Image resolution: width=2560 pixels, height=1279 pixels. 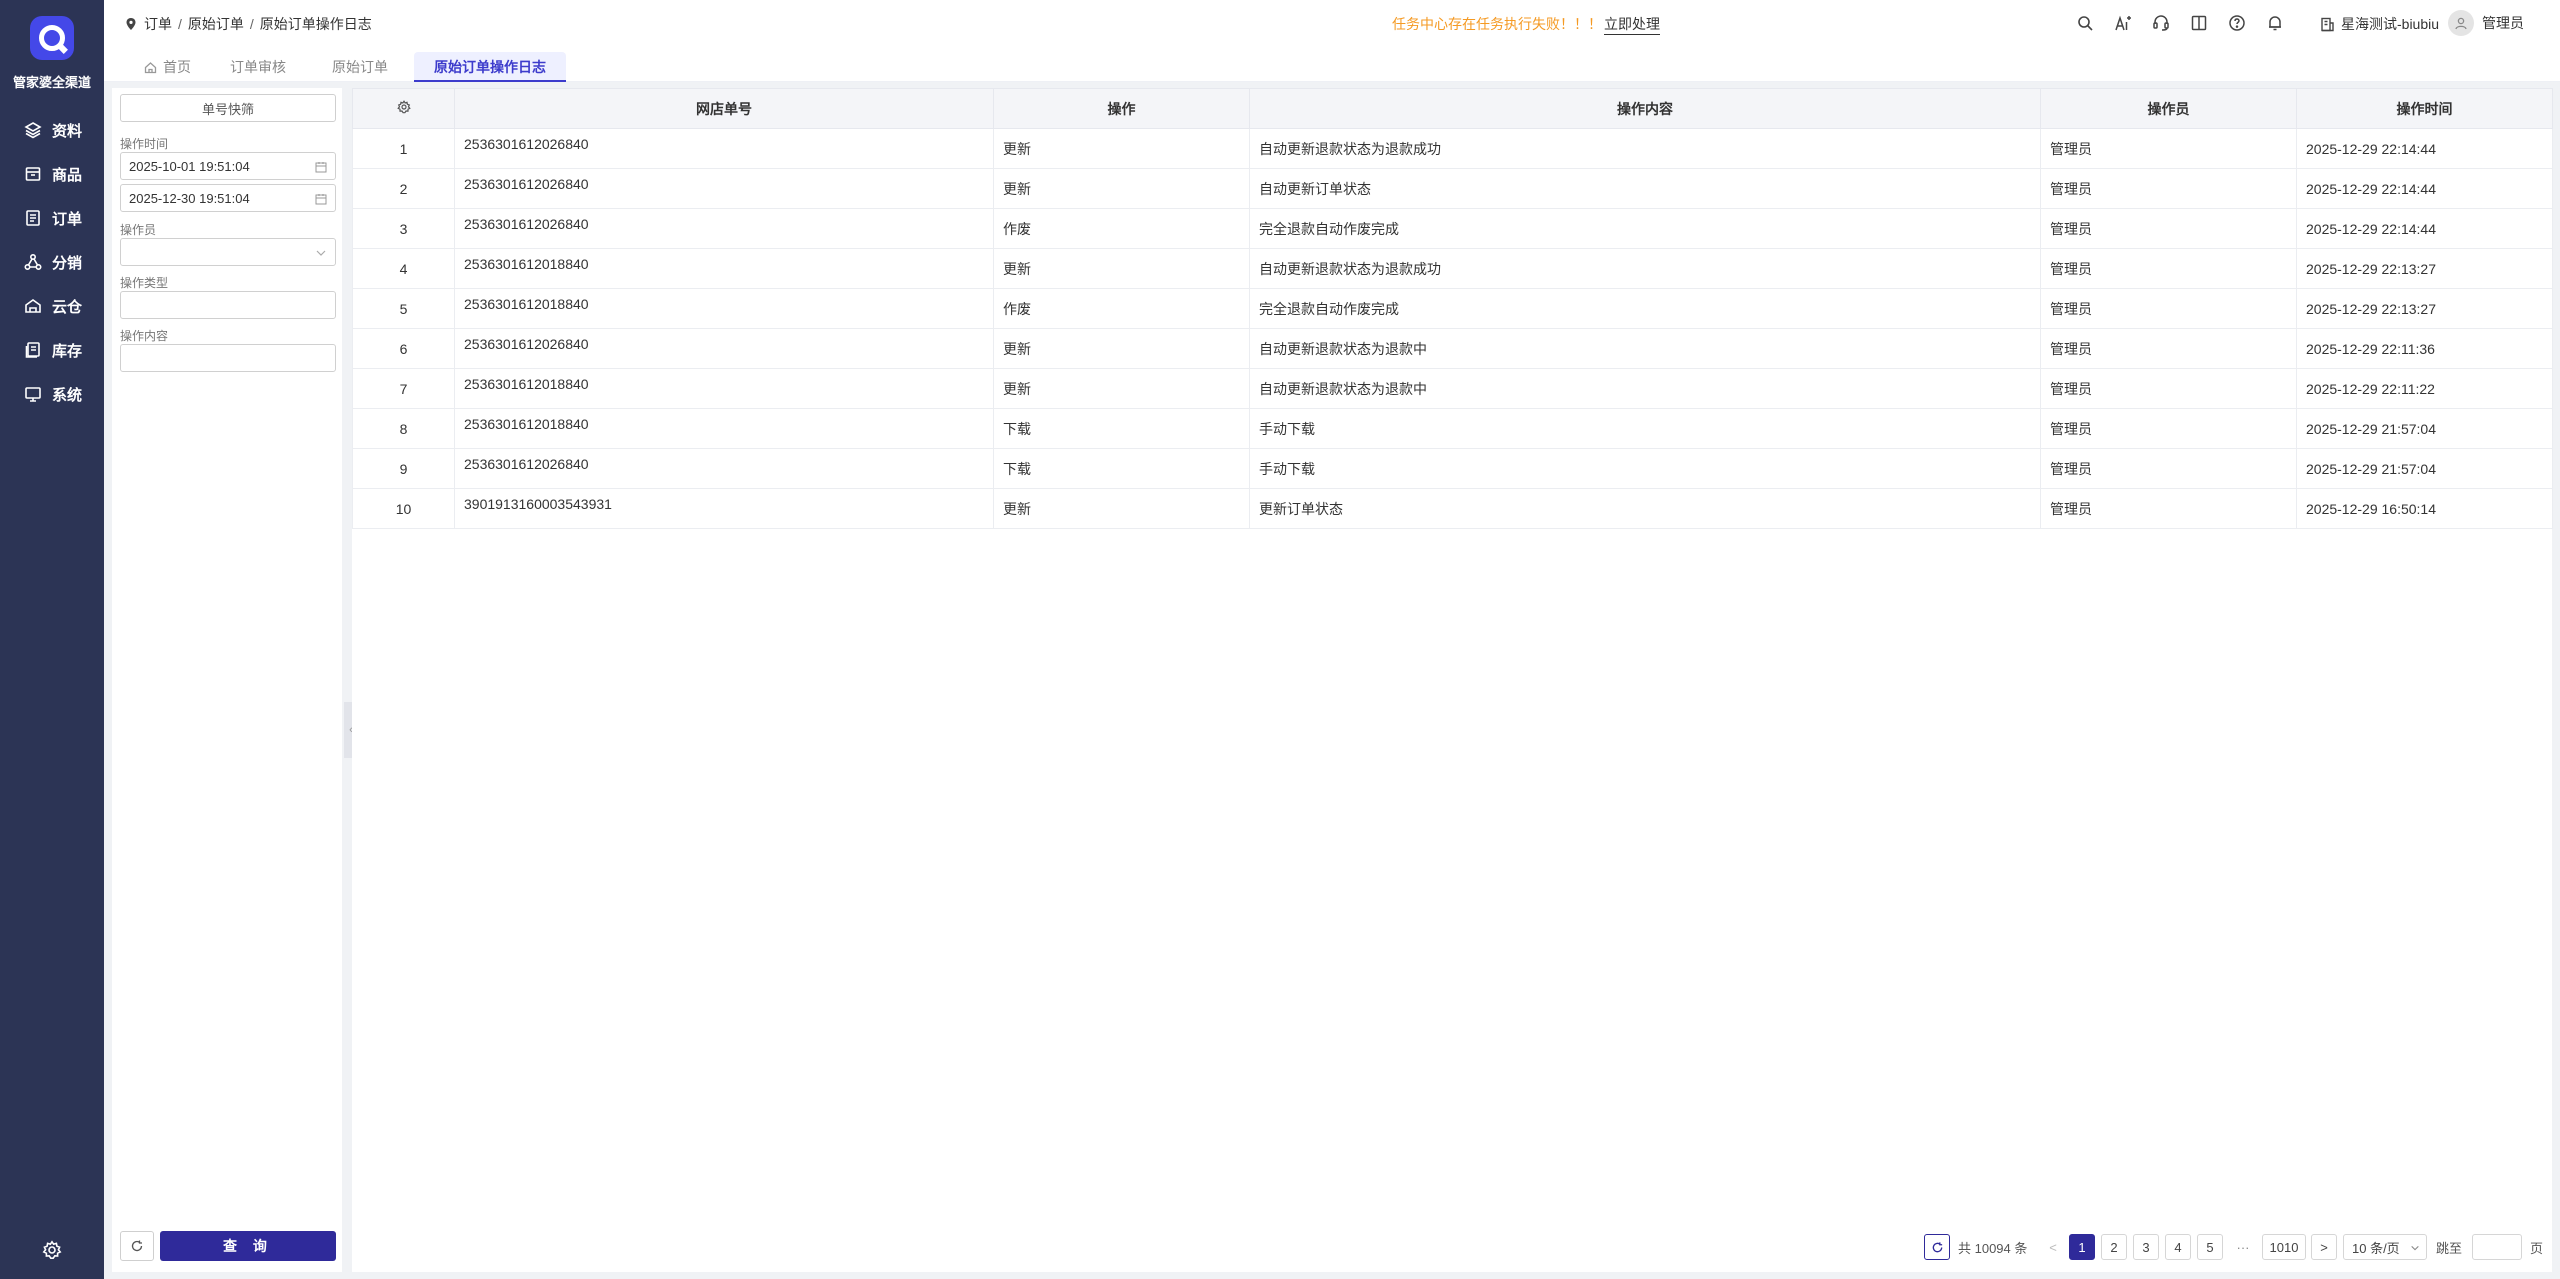 I want to click on row-index: 8, so click(x=403, y=428).